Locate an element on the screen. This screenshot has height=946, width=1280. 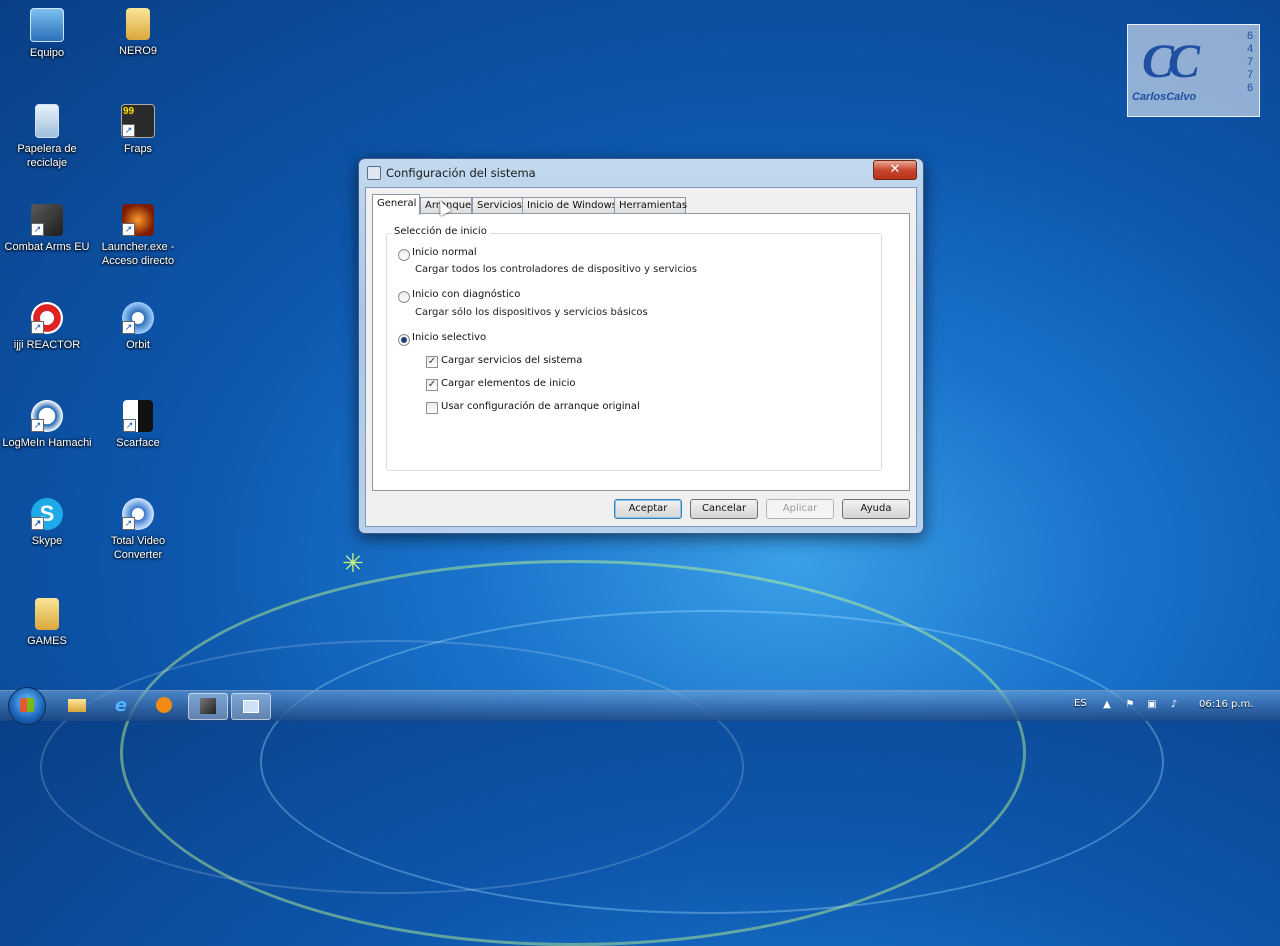
combat-arms-taskbar-button is located at coordinates (208, 706).